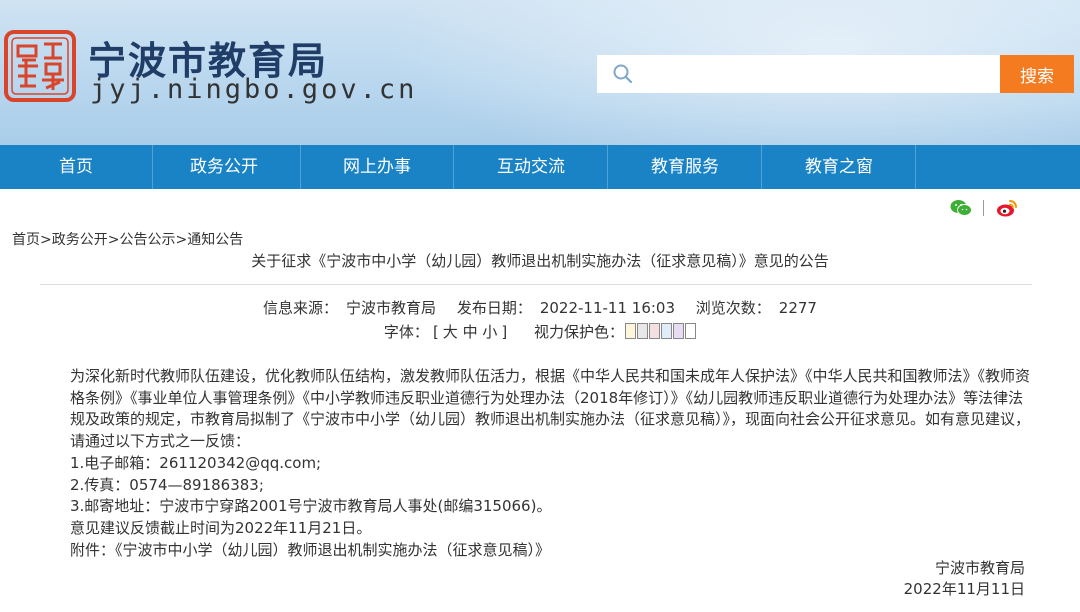  I want to click on site-domain: jyj.ningbo.gov.cn, so click(254, 89).